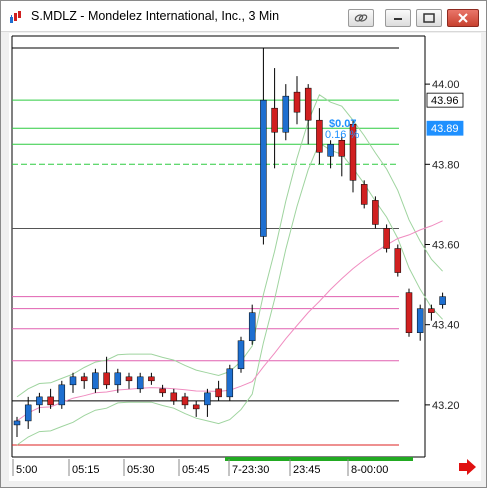 Image resolution: width=487 pixels, height=488 pixels. What do you see at coordinates (446, 406) in the screenshot?
I see `y-tick-label: 43.20` at bounding box center [446, 406].